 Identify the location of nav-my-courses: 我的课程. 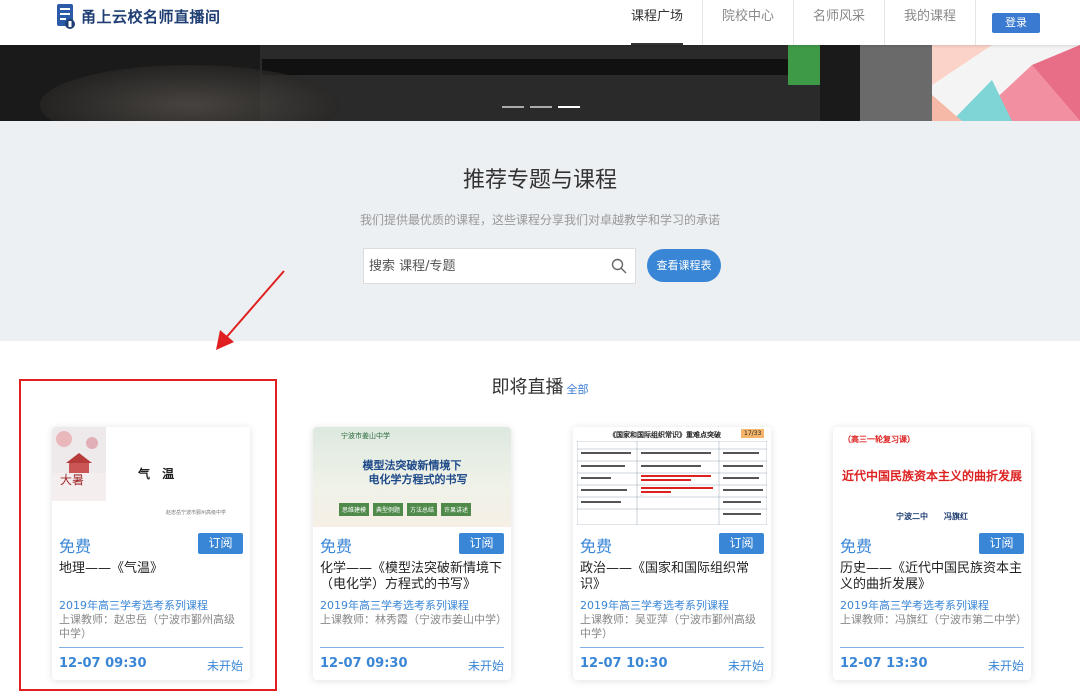
(930, 22).